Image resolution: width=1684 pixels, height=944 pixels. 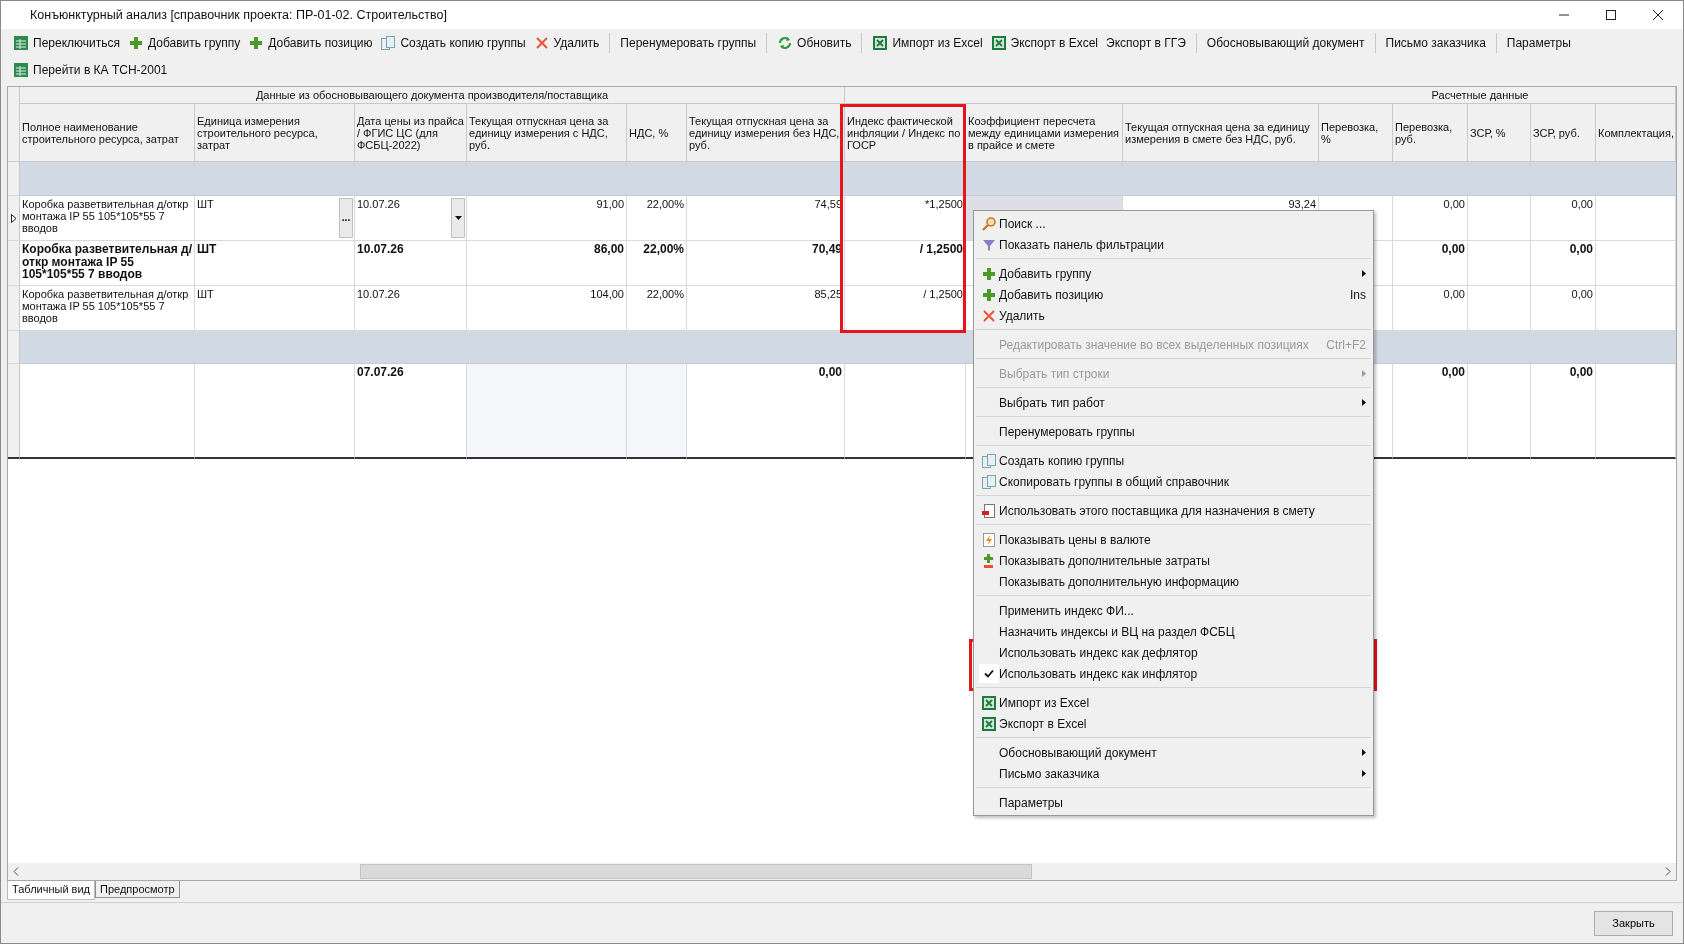 I want to click on maximize-icon, so click(x=1611, y=15).